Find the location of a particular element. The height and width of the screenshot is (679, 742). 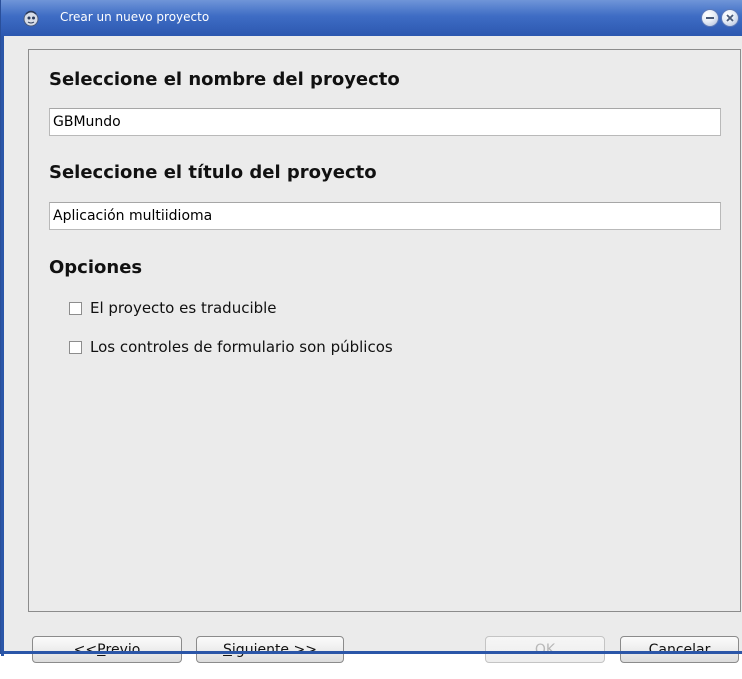

translatable-label: El proyecto es traducible is located at coordinates (183, 308).